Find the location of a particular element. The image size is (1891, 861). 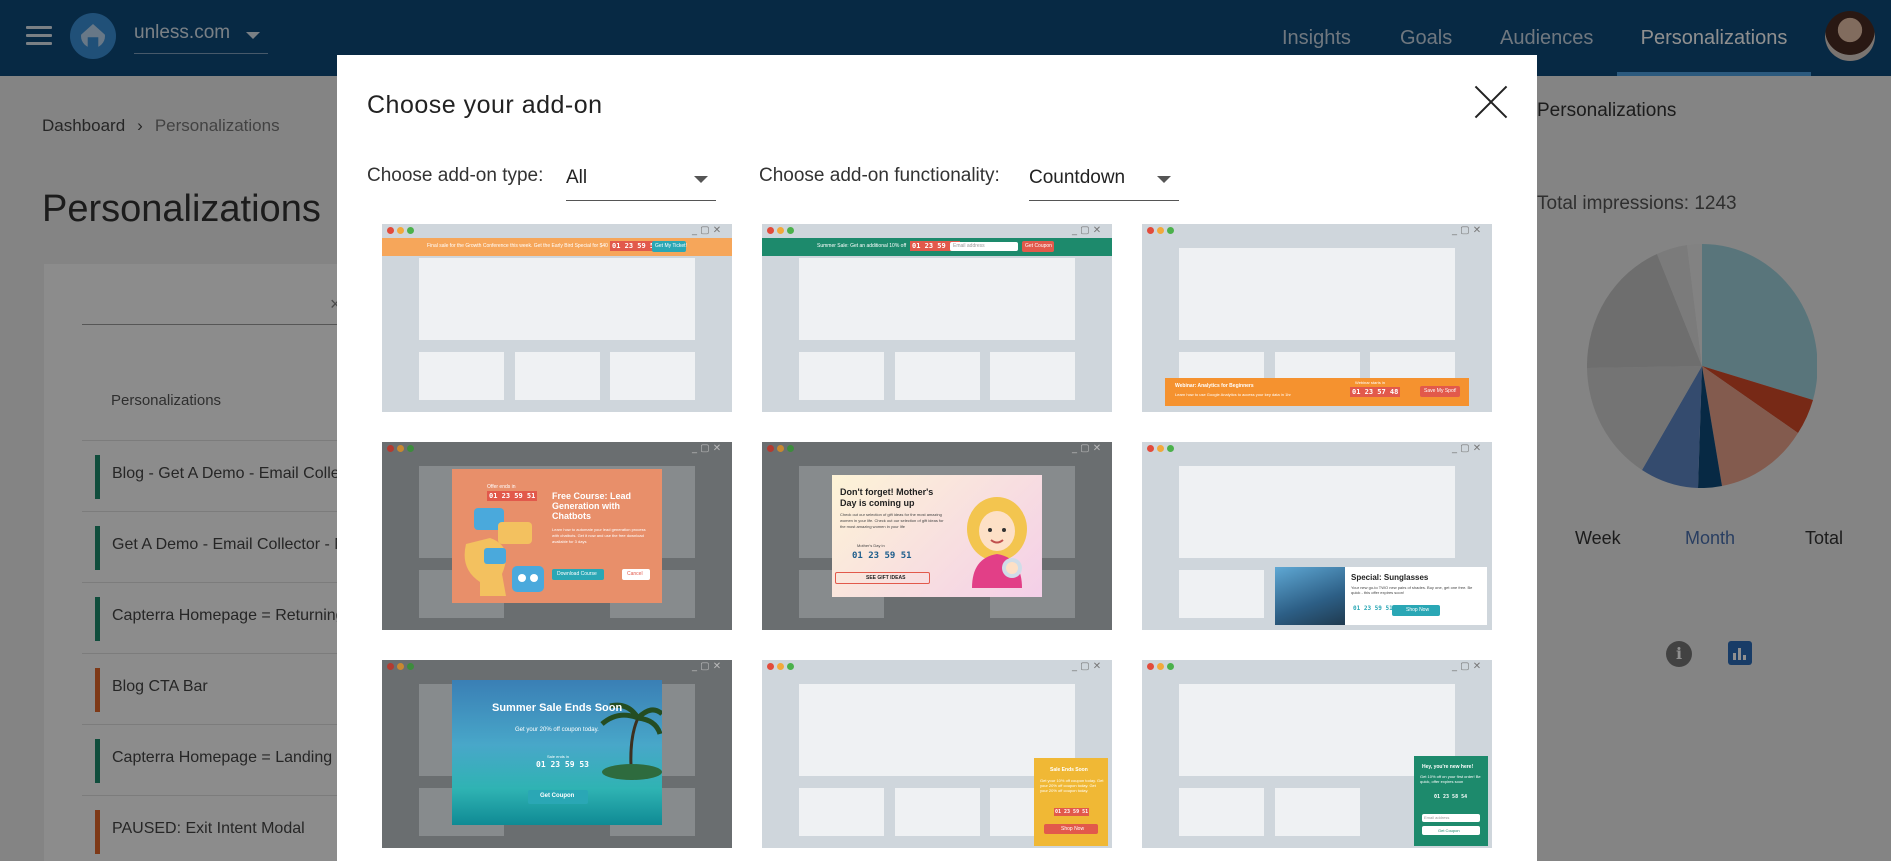

addon-functionality-select: Countdown is located at coordinates (1104, 182).